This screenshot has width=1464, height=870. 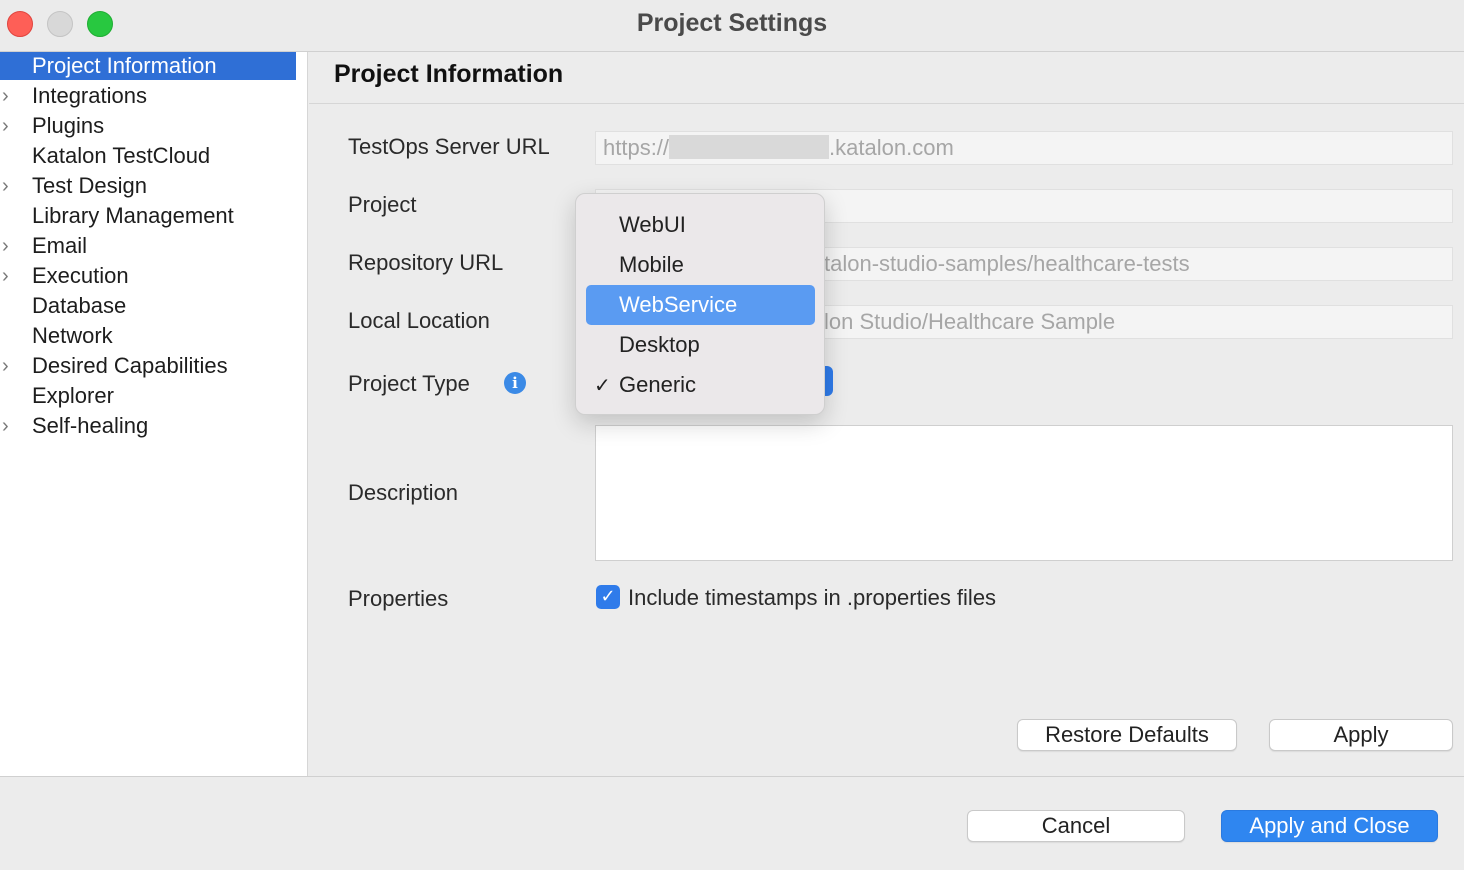 I want to click on sidebar-item-execution: › Execution, so click(x=148, y=276).